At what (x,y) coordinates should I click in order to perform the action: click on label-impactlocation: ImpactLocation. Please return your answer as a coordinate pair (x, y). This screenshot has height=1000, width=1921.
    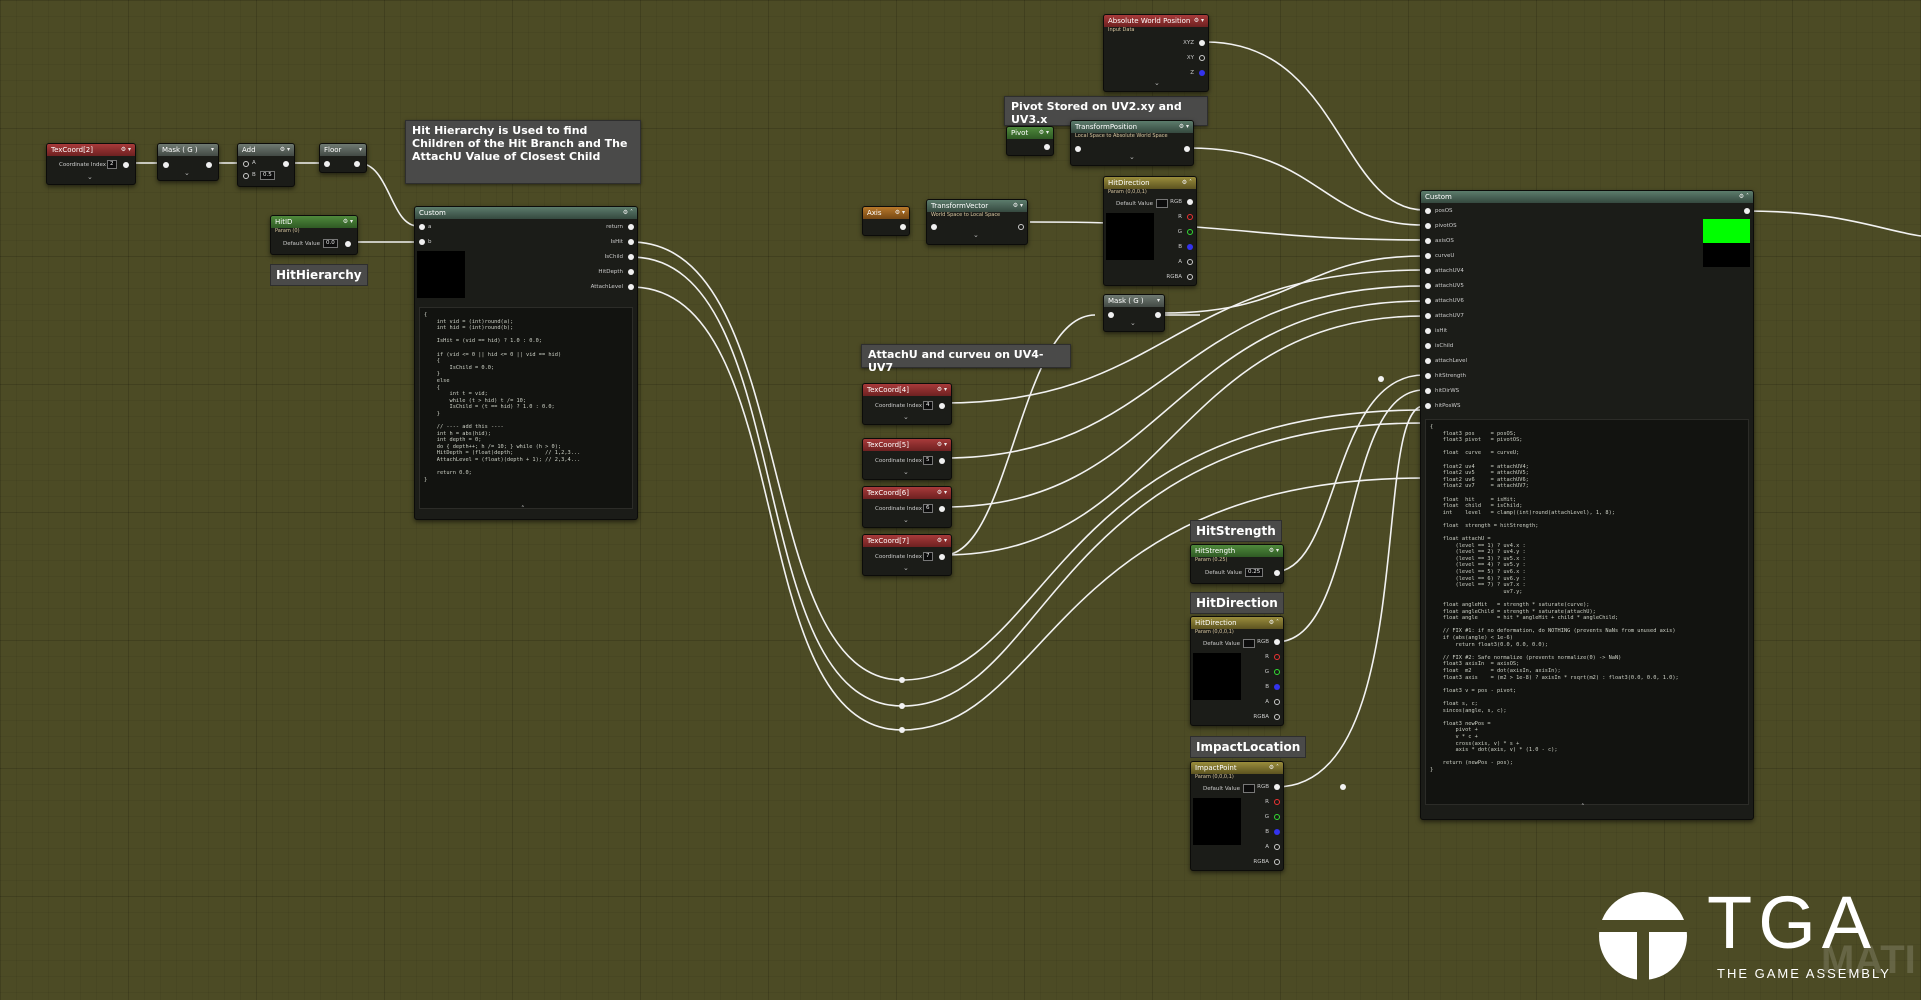
    Looking at the image, I should click on (1248, 747).